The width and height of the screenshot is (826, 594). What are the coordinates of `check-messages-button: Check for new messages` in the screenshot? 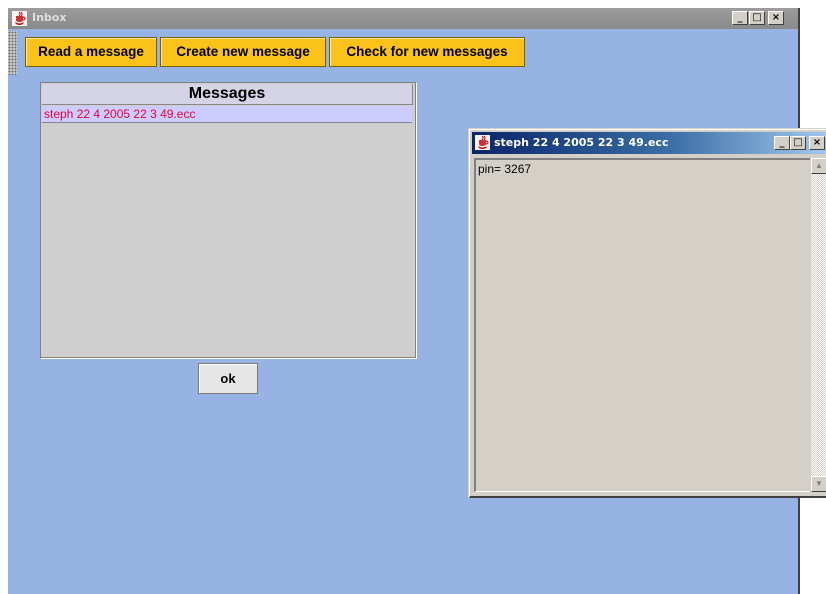 It's located at (427, 52).